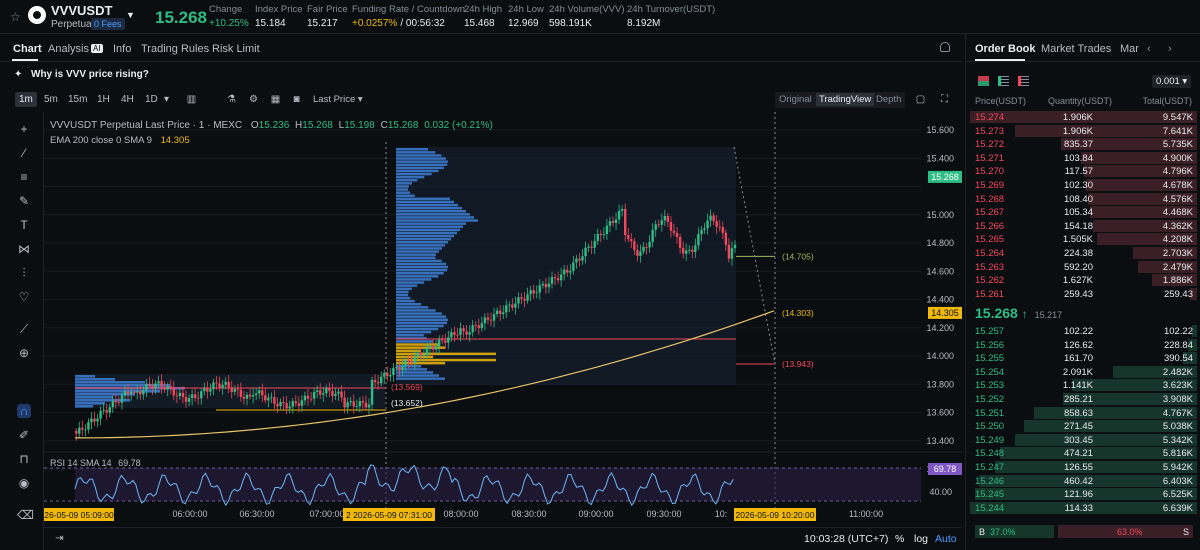  What do you see at coordinates (1129, 49) in the screenshot?
I see `tab-more: Mar` at bounding box center [1129, 49].